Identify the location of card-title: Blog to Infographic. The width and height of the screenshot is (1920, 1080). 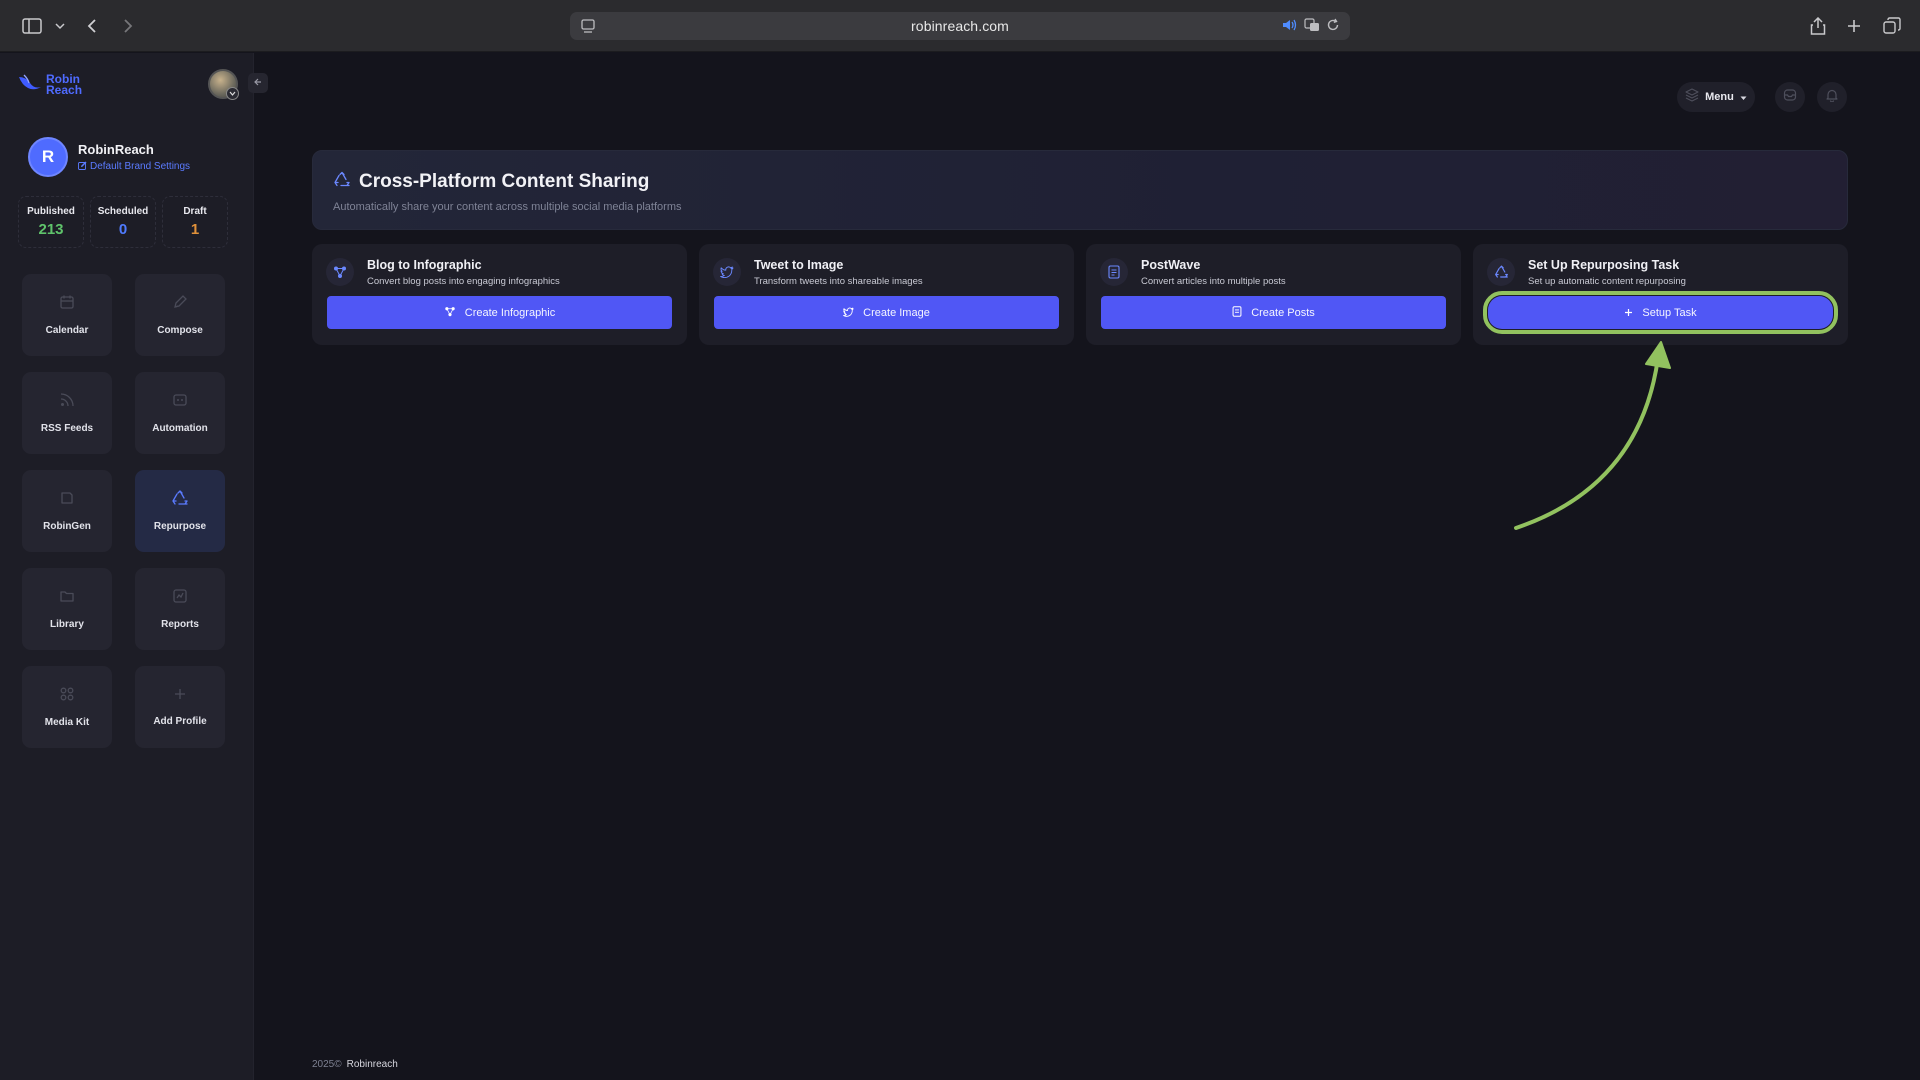
(424, 265).